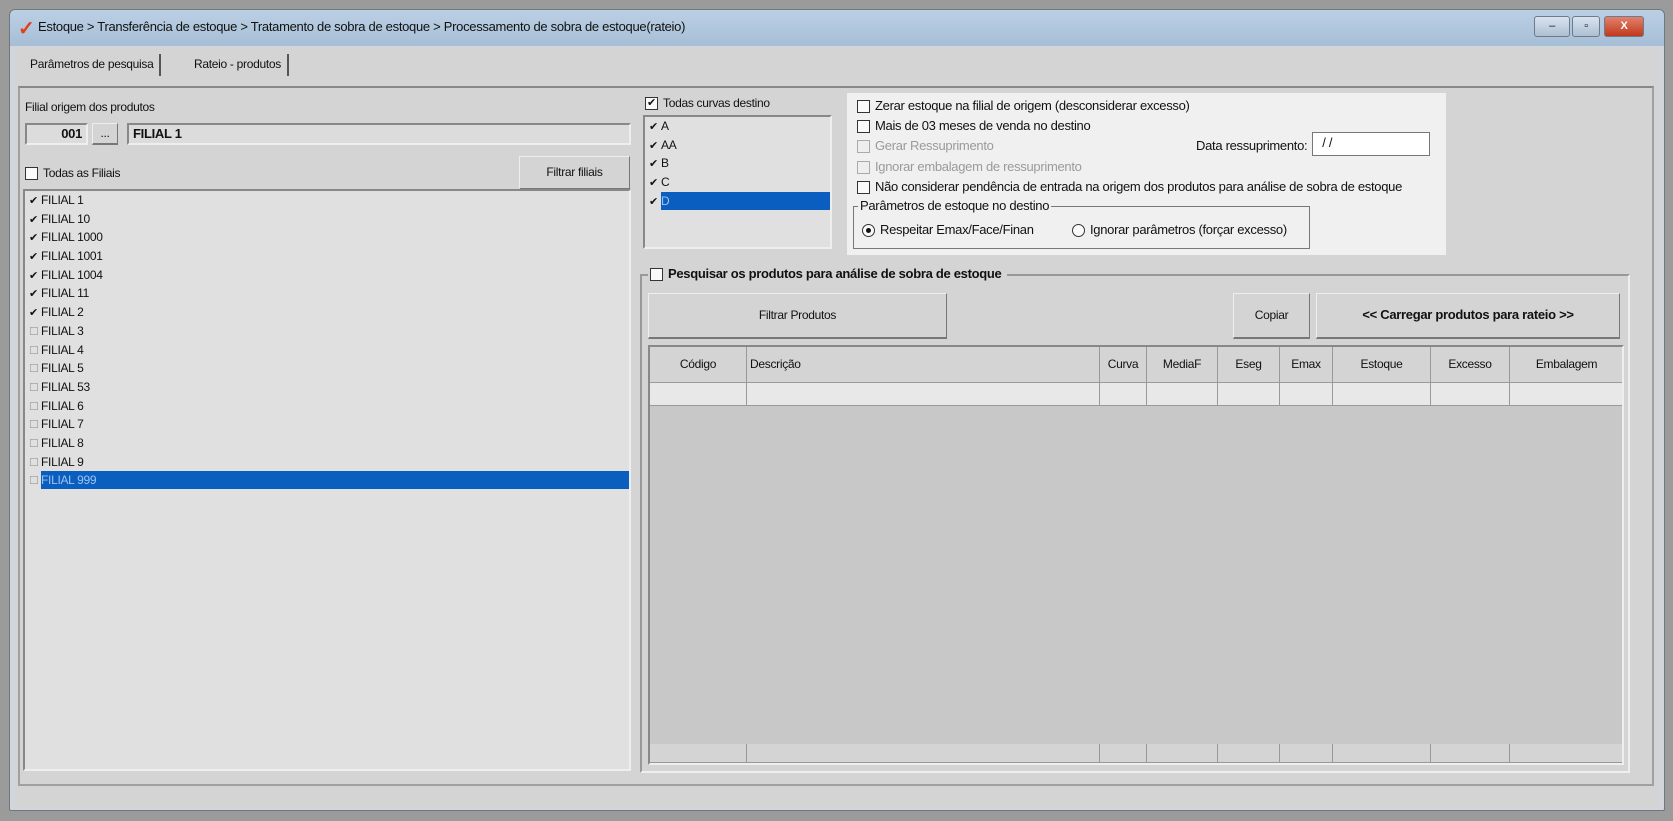  Describe the element at coordinates (925, 146) in the screenshot. I see `gerar-ressuprimento-checkbox: Gerar Ressuprimento` at that location.